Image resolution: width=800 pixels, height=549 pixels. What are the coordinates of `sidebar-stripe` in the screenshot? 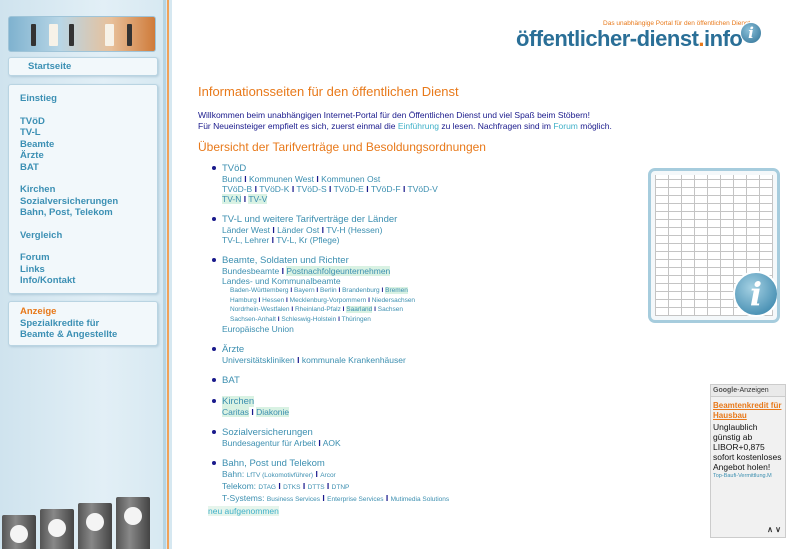 It's located at (164, 274).